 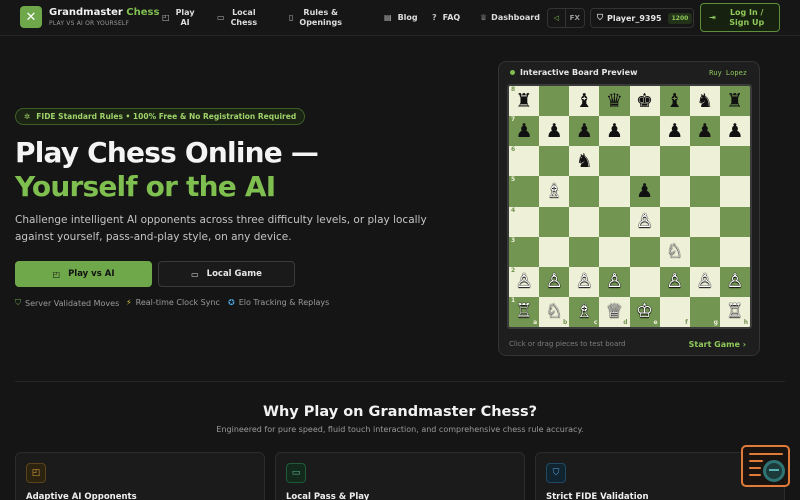 I want to click on square-h1: ♖ h, so click(x=734, y=311).